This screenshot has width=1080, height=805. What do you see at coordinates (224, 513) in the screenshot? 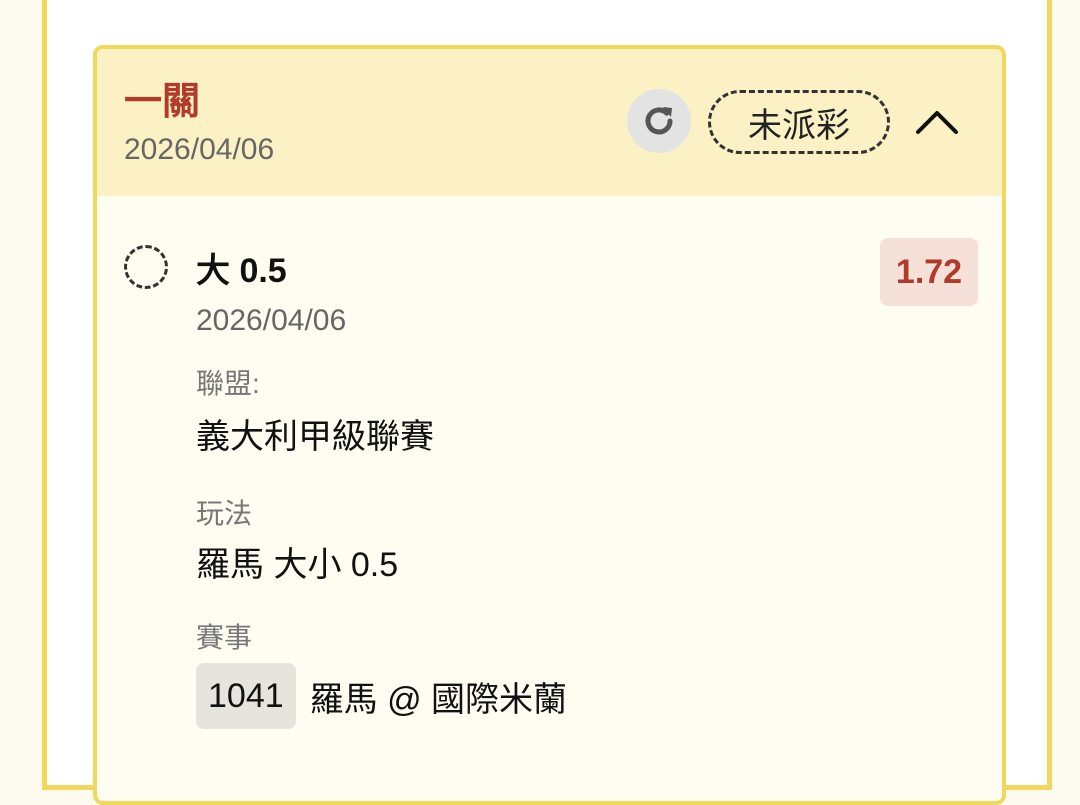
I see `market-label: 玩法` at bounding box center [224, 513].